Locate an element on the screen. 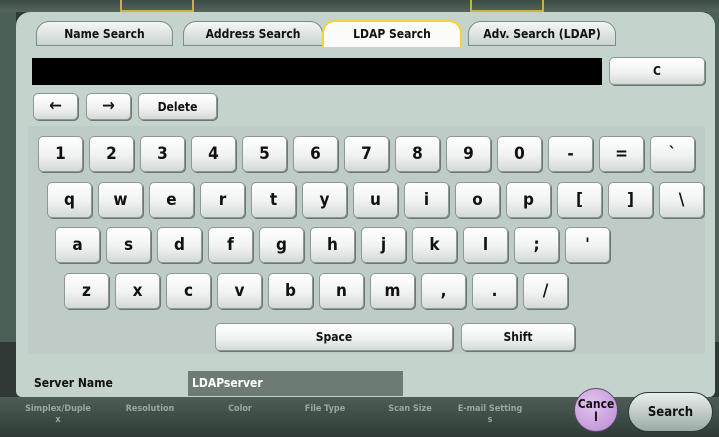 This screenshot has width=719, height=437. key: 4 is located at coordinates (213, 154).